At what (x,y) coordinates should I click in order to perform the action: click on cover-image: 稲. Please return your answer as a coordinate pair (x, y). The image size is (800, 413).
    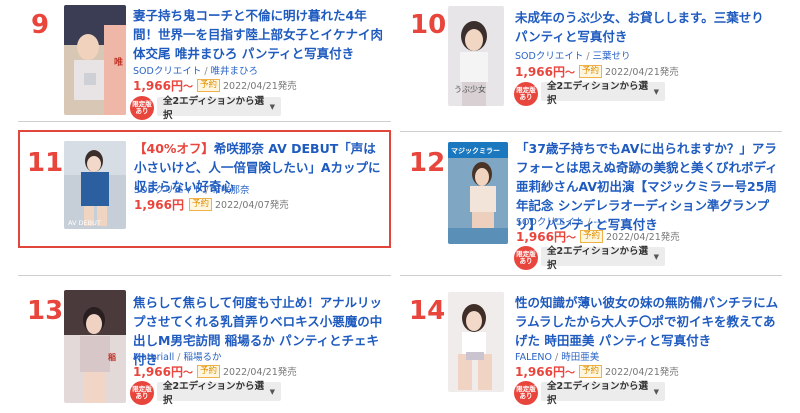
    Looking at the image, I should click on (95, 346).